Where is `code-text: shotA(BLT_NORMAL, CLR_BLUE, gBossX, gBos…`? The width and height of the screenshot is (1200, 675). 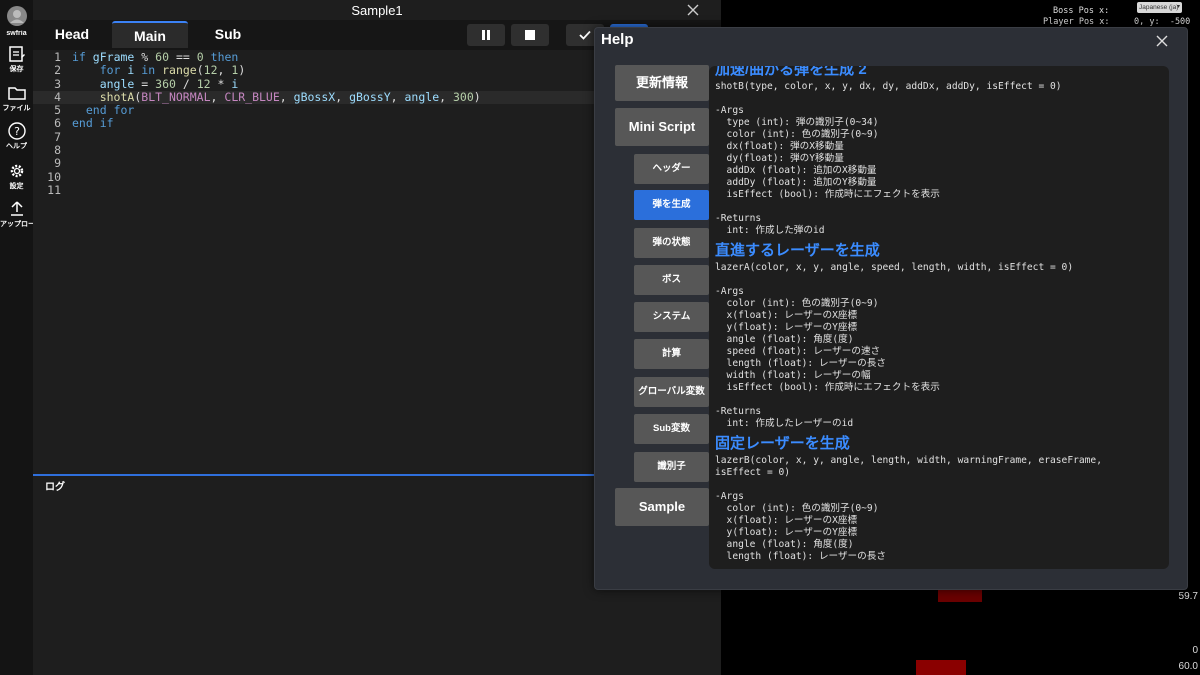
code-text: shotA(BLT_NORMAL, CLR_BLUE, gBossX, gBos… is located at coordinates (276, 97).